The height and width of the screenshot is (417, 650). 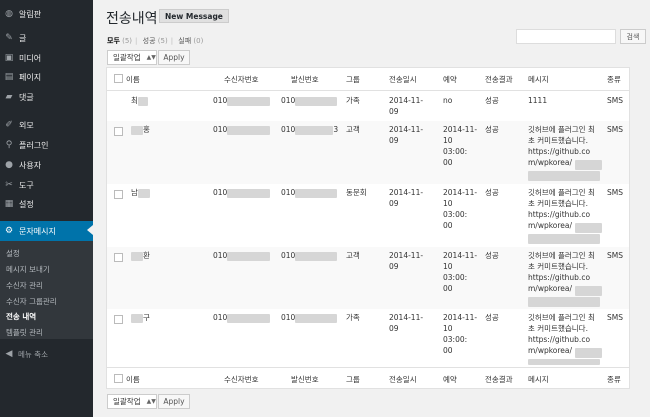 What do you see at coordinates (118, 78) in the screenshot?
I see `select-all-checkbox` at bounding box center [118, 78].